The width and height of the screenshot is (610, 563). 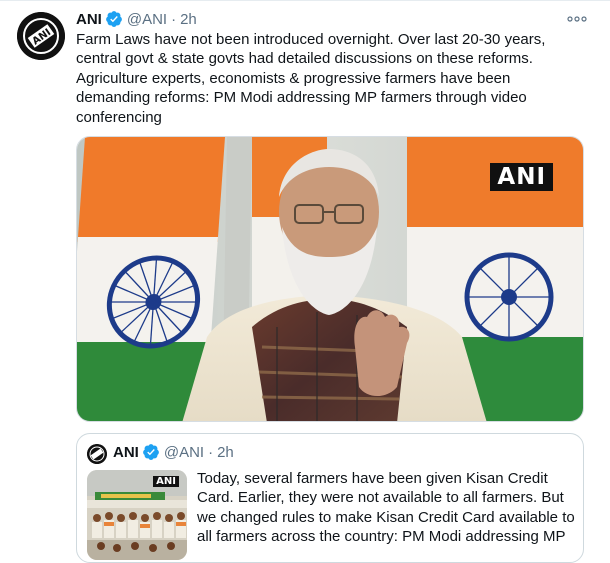 I want to click on author-avatar: ANI, so click(x=41, y=36).